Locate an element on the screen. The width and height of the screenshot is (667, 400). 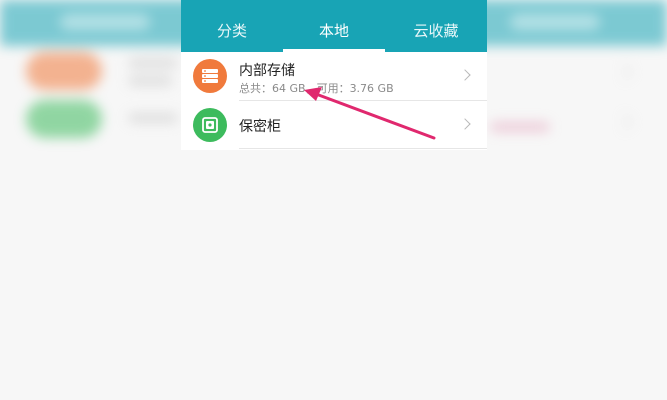
bg-safe-blob is located at coordinates (64, 119).